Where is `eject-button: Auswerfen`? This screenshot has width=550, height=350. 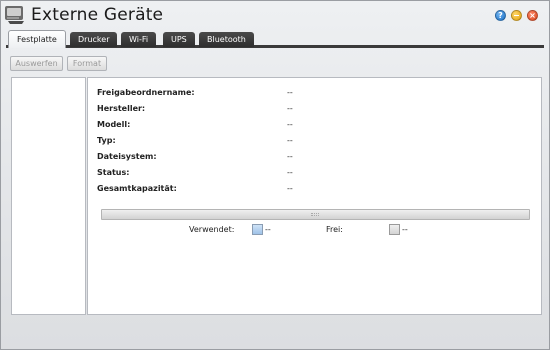 eject-button: Auswerfen is located at coordinates (36, 63).